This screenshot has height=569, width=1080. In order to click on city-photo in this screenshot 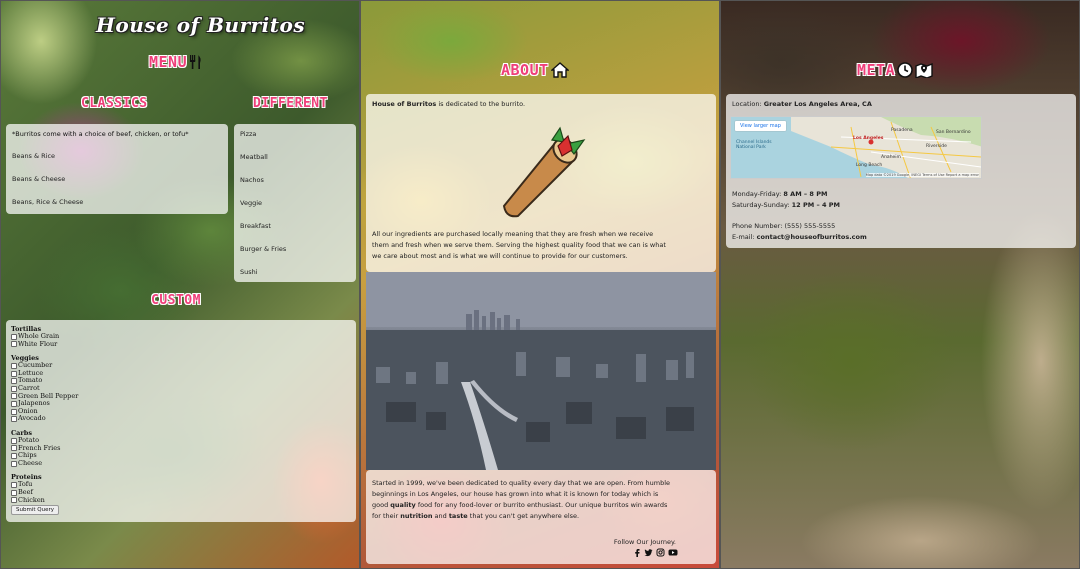, I will do `click(541, 371)`.